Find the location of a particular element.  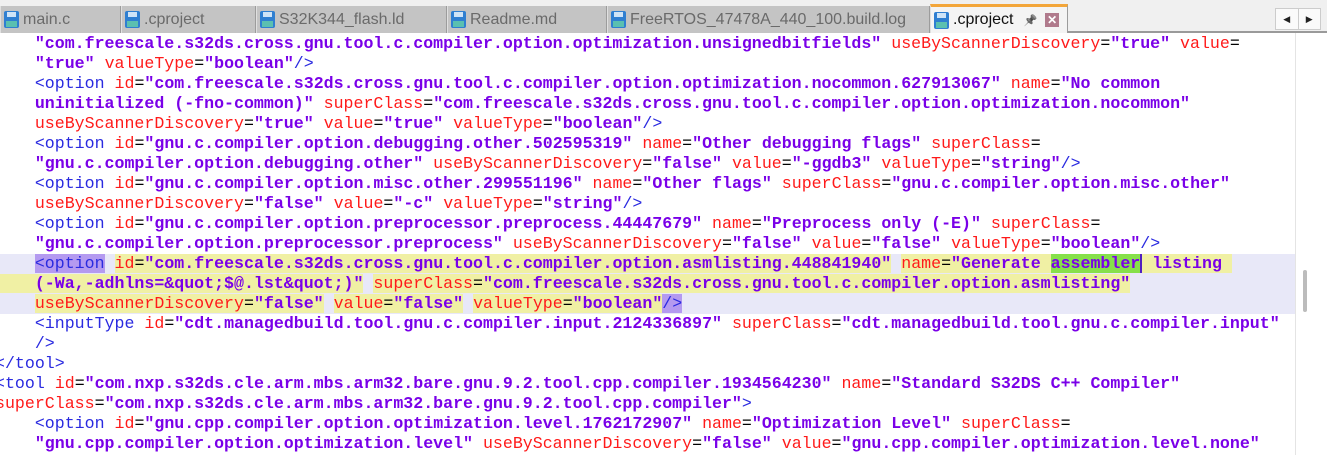

tab-scroll-buttons: ◀ ▶ is located at coordinates (1298, 19).